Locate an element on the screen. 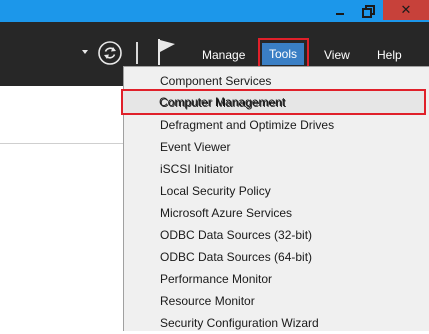 The image size is (429, 334). minimize-button is located at coordinates (340, 10).